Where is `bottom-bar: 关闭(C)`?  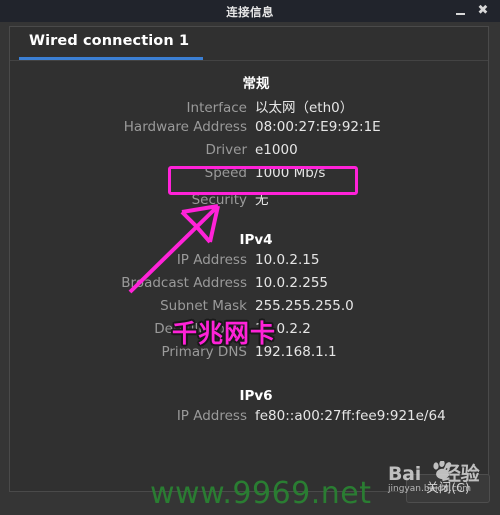
bottom-bar: 关闭(C) is located at coordinates (250, 492).